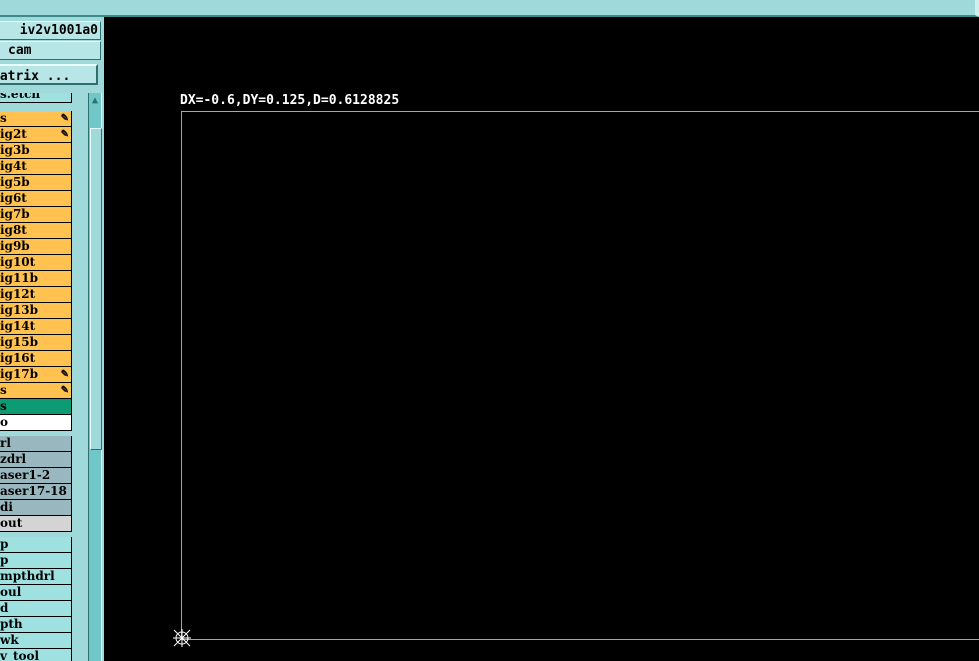 The width and height of the screenshot is (979, 661). I want to click on layer-label: s.etch, so click(20, 97).